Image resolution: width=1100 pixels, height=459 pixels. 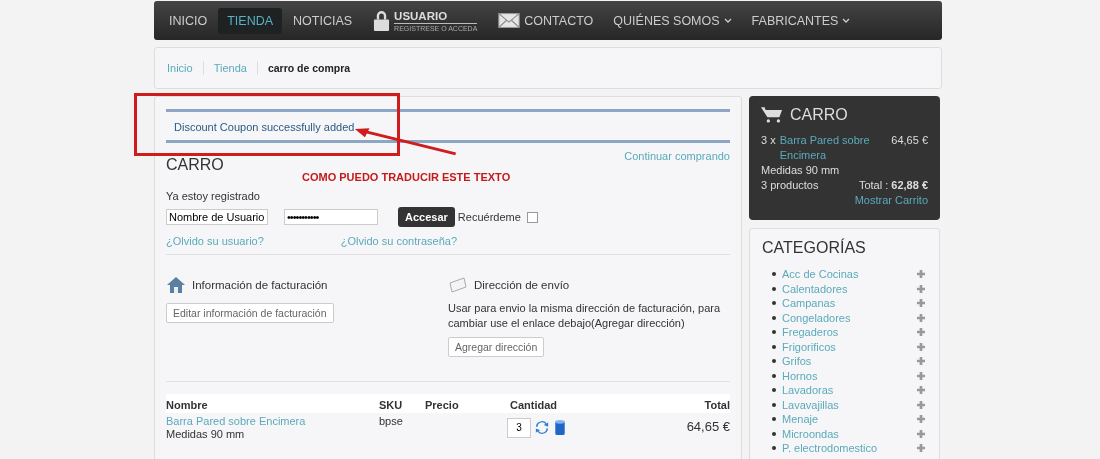 What do you see at coordinates (426, 217) in the screenshot?
I see `login-button: Accesar` at bounding box center [426, 217].